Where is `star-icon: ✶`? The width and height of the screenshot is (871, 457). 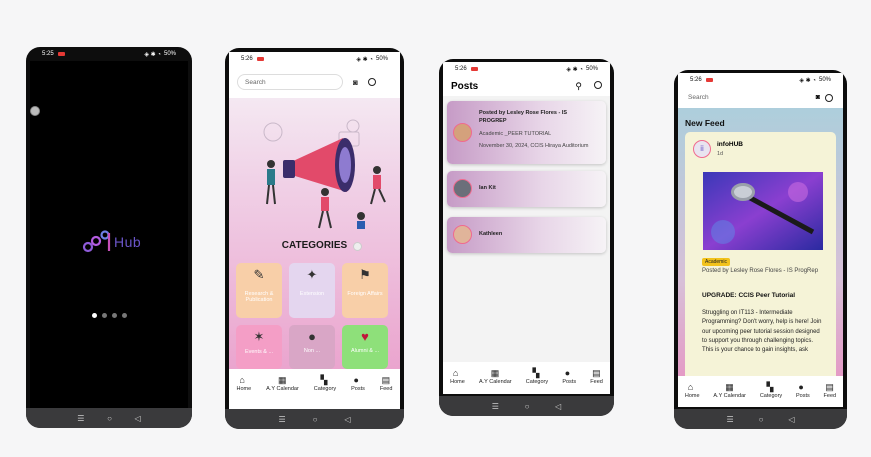
star-icon: ✶ is located at coordinates (259, 336).